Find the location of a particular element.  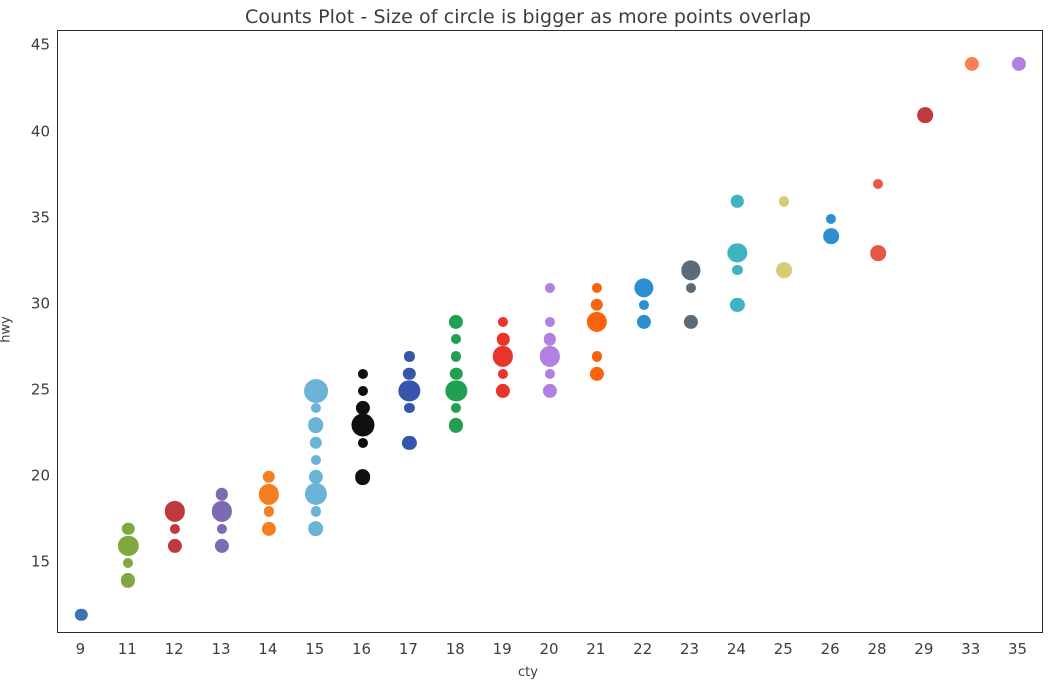

x-tick-label: 35 is located at coordinates (1018, 649).